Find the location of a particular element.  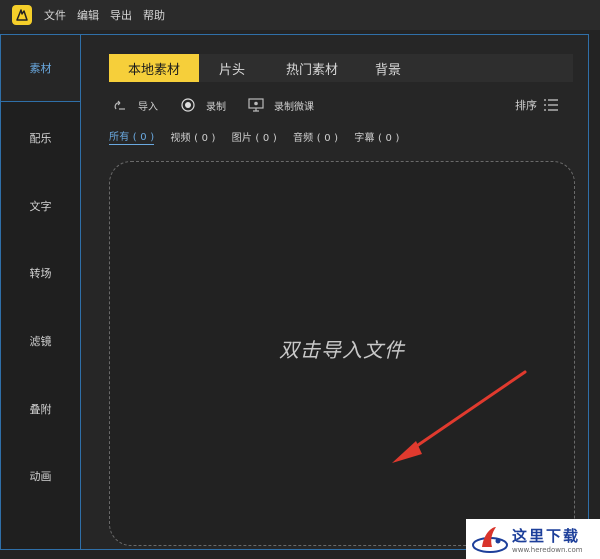

material-tabs: 本地素材 片头 热门素材 背景 is located at coordinates (341, 68).